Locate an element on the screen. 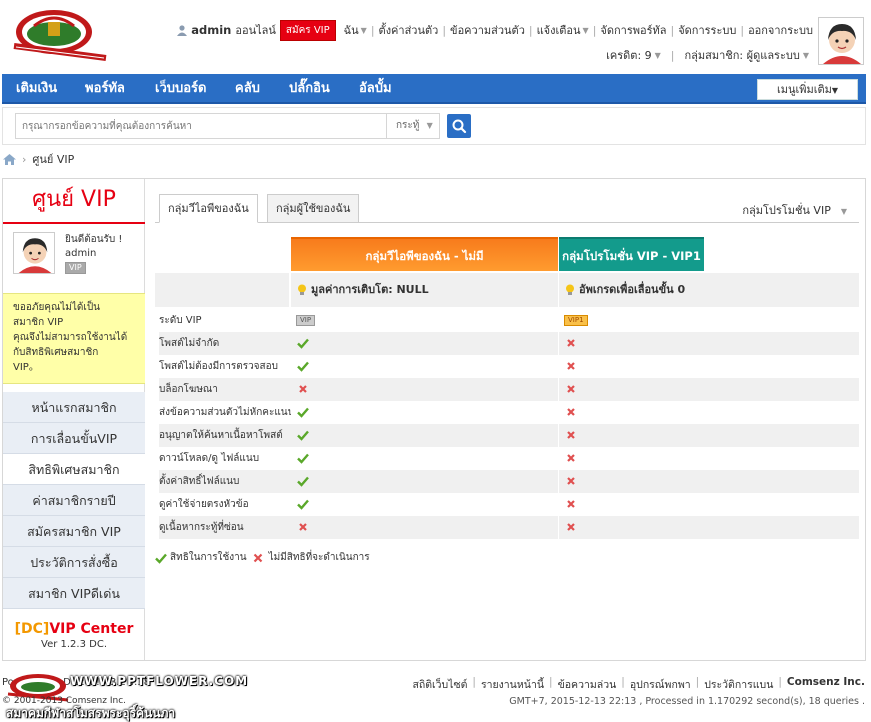  footer-link-report: รายงานหน้านี้ is located at coordinates (512, 684).